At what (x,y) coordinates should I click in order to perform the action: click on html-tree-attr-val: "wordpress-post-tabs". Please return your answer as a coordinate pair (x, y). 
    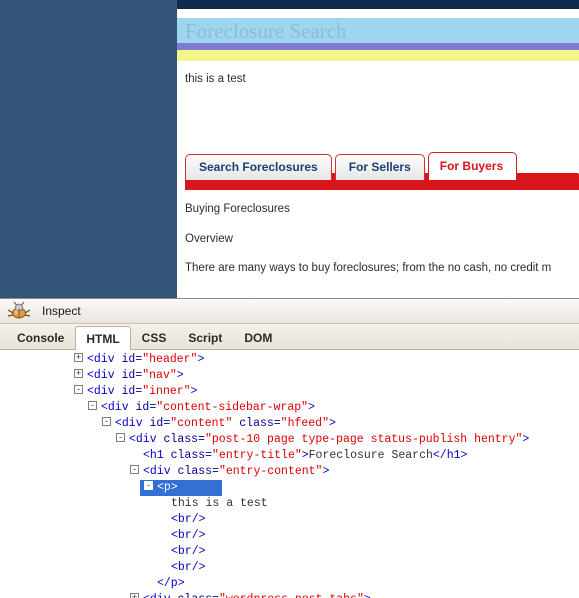
    Looking at the image, I should click on (291, 595).